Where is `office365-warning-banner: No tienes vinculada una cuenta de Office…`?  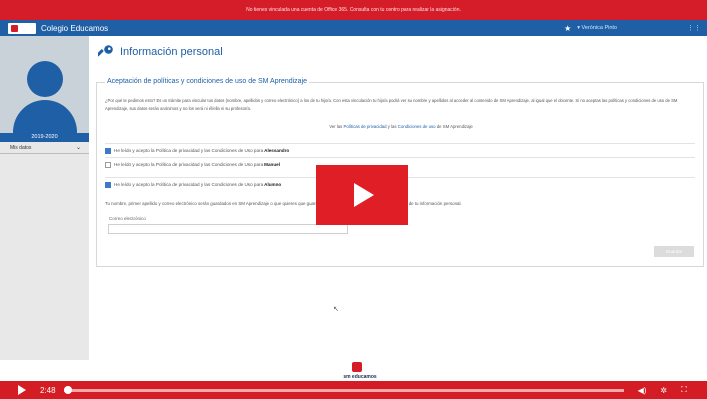
office365-warning-banner: No tienes vinculada una cuenta de Office… is located at coordinates (353, 10).